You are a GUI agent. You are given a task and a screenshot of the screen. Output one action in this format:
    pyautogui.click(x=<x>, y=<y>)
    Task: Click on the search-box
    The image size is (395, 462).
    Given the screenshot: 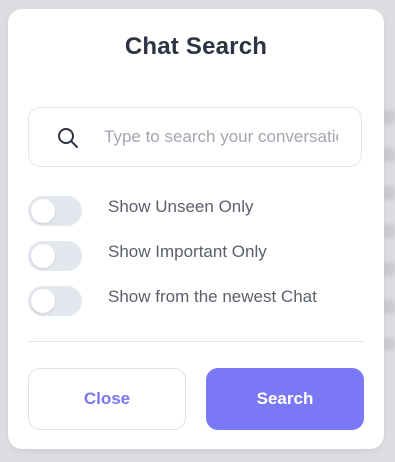 What is the action you would take?
    pyautogui.click(x=195, y=137)
    